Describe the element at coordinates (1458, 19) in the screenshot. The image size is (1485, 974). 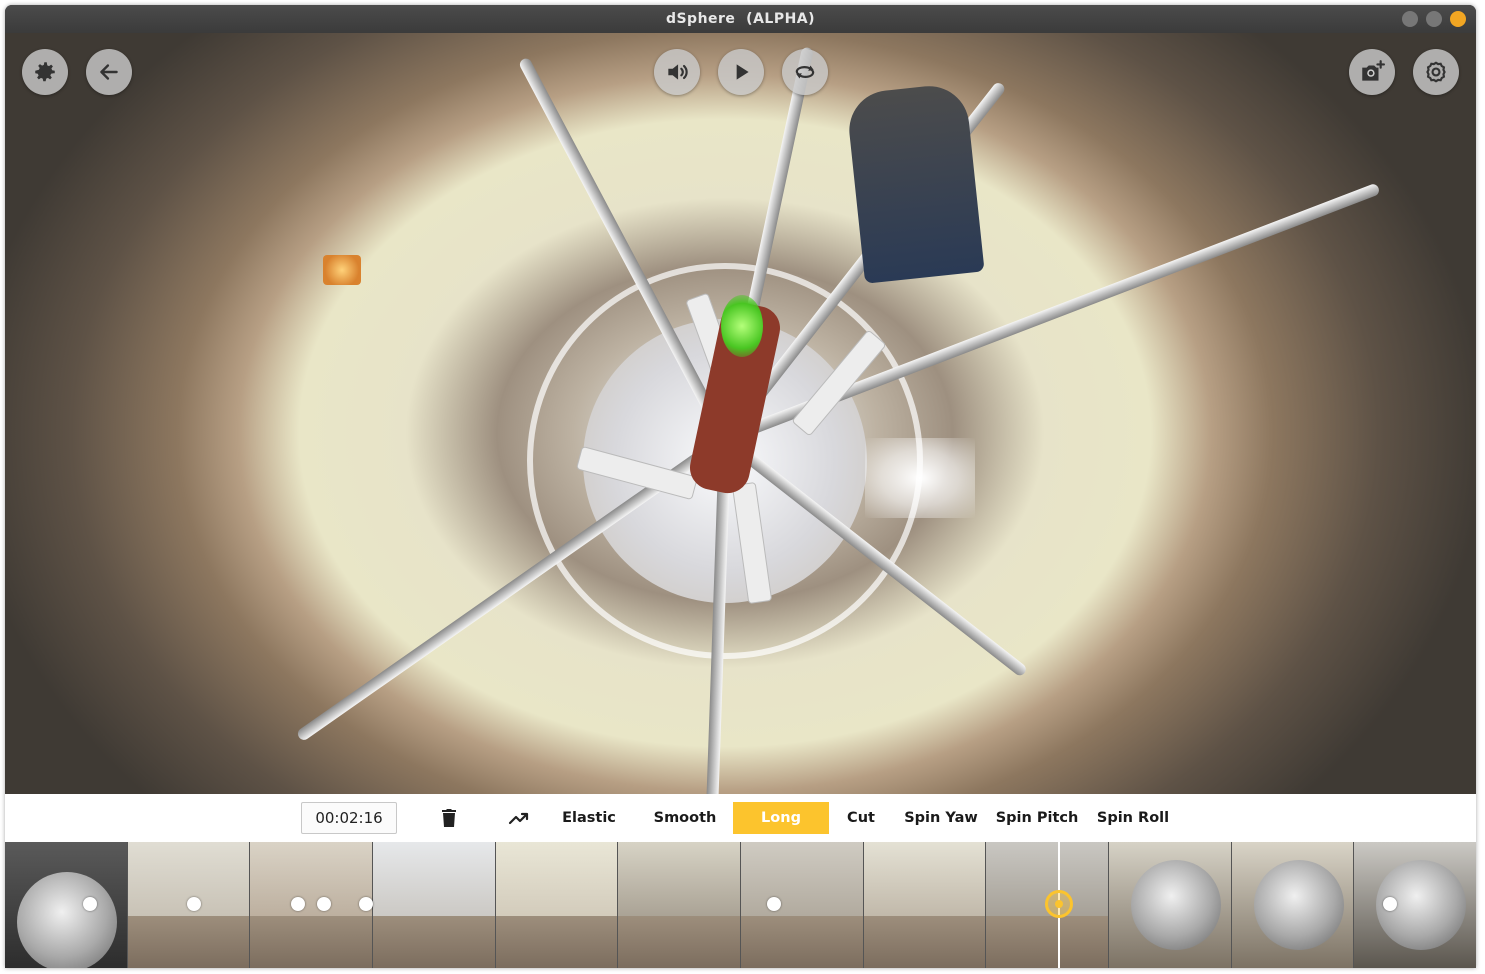
I see `close-button` at that location.